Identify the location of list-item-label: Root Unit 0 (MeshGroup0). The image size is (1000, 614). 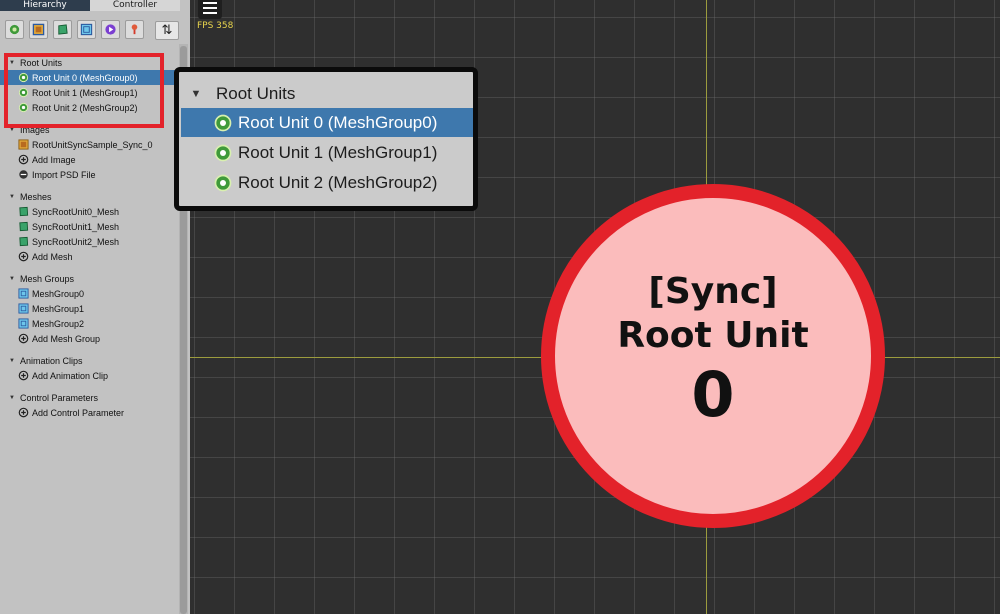
(338, 122).